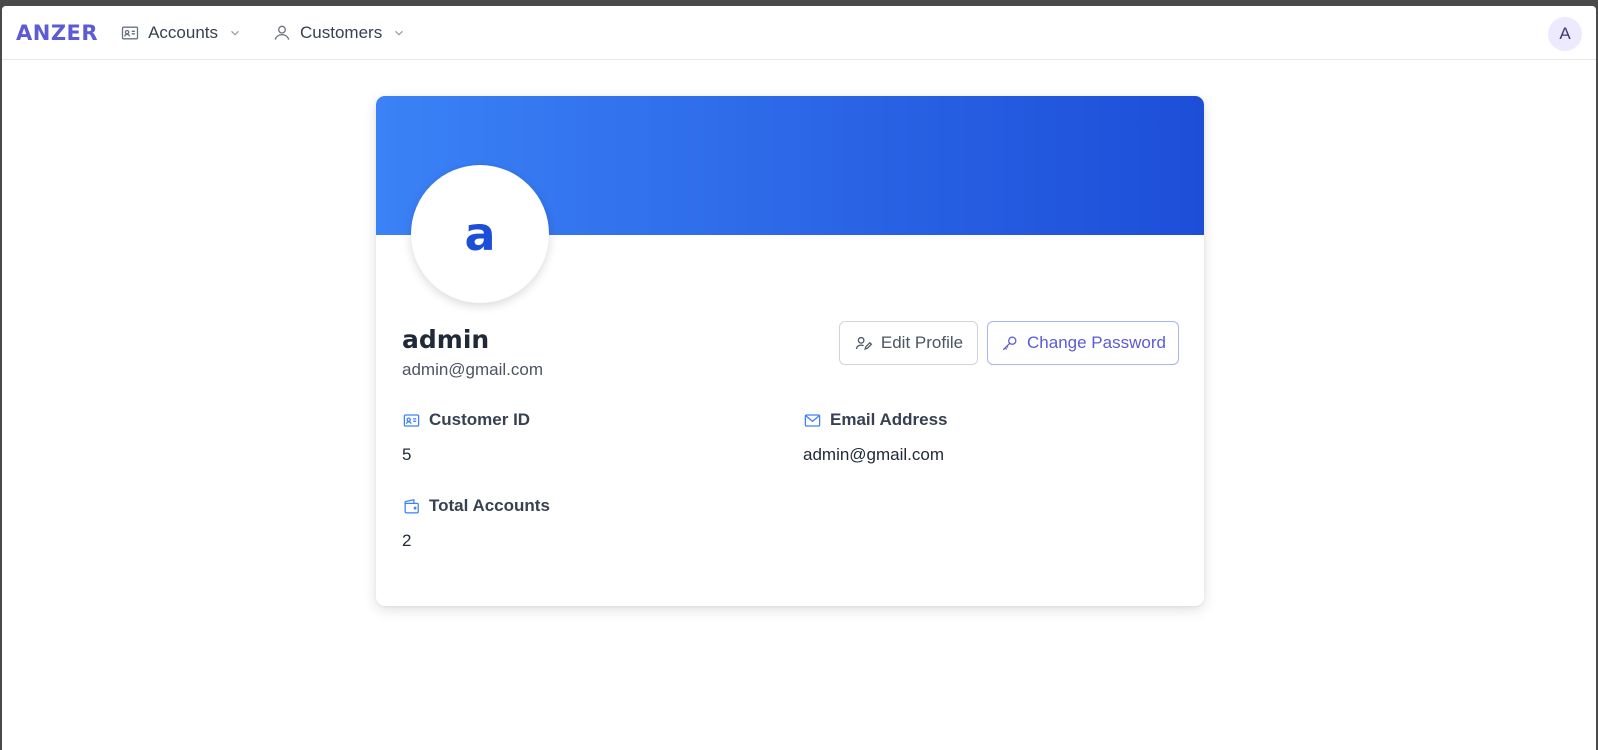  What do you see at coordinates (411, 505) in the screenshot?
I see `wallet-icon` at bounding box center [411, 505].